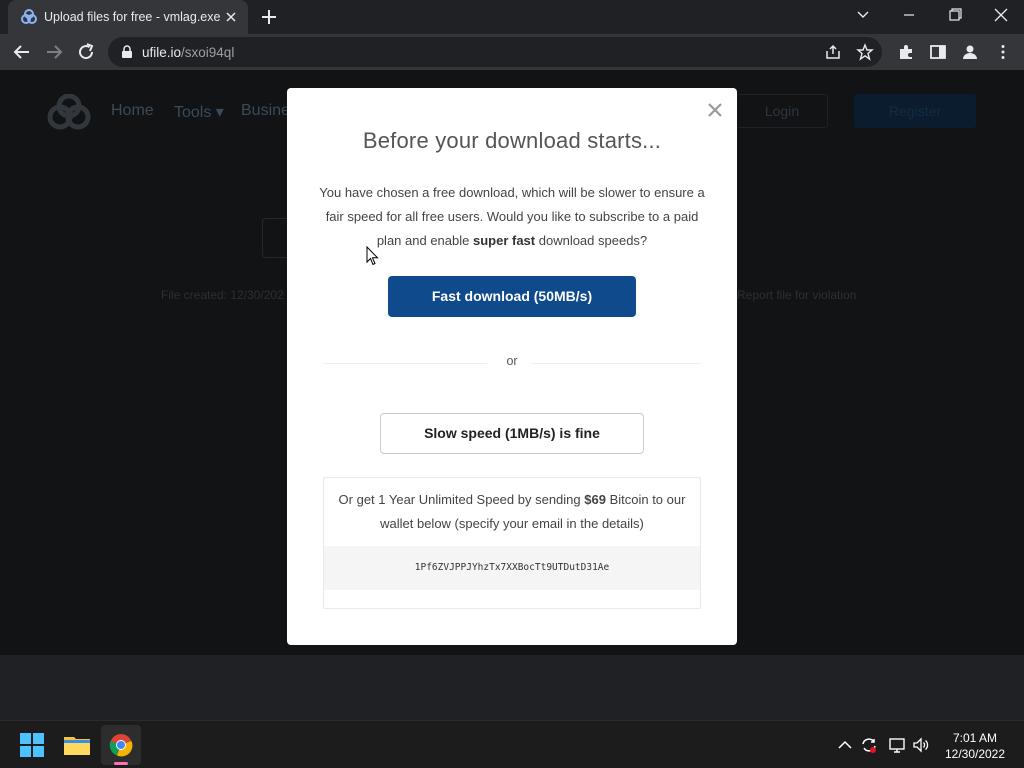  What do you see at coordinates (921, 745) in the screenshot?
I see `volume-icon` at bounding box center [921, 745].